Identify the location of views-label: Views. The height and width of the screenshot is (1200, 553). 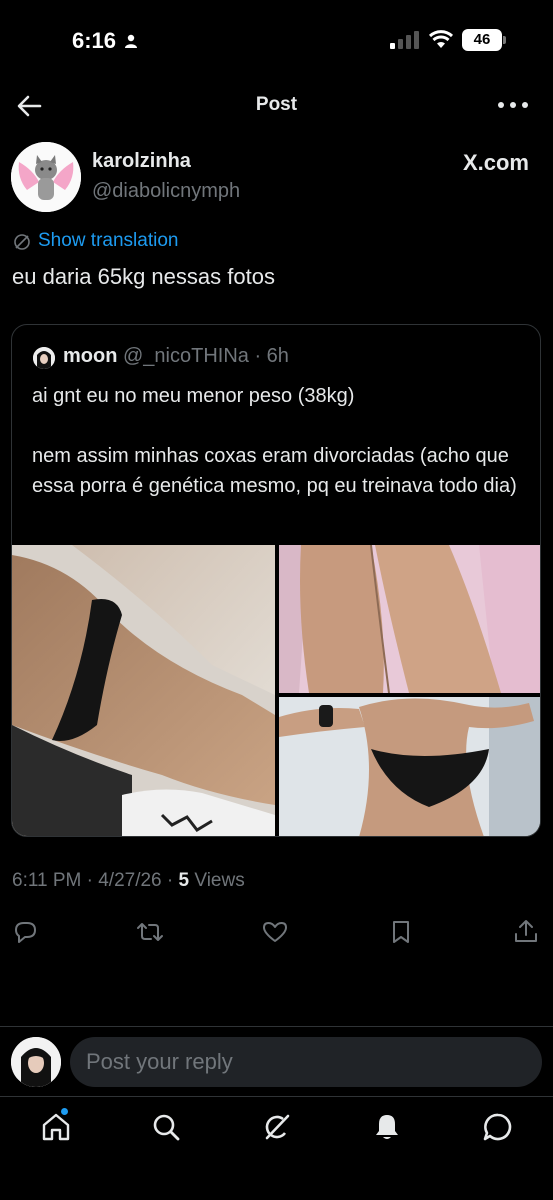
(217, 880).